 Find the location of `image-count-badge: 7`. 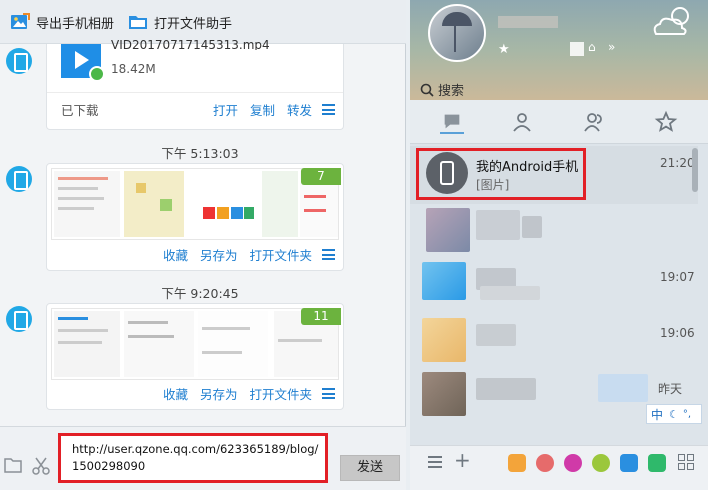

image-count-badge: 7 is located at coordinates (321, 176).